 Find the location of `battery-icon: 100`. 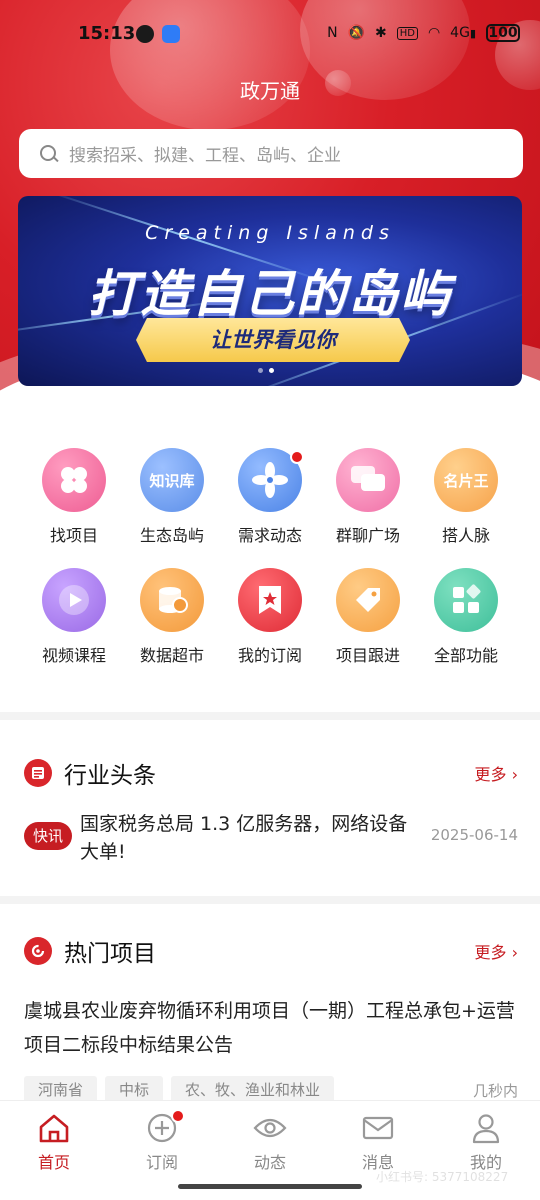

battery-icon: 100 is located at coordinates (503, 33).